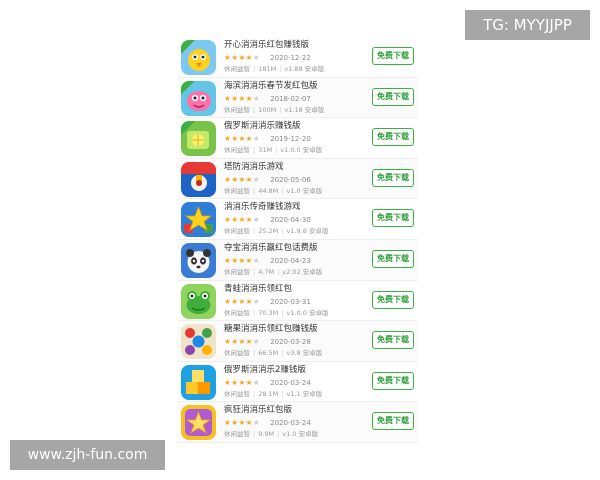 The image size is (600, 480). What do you see at coordinates (198, 220) in the screenshot?
I see `yellow-star-blocks-icon` at bounding box center [198, 220].